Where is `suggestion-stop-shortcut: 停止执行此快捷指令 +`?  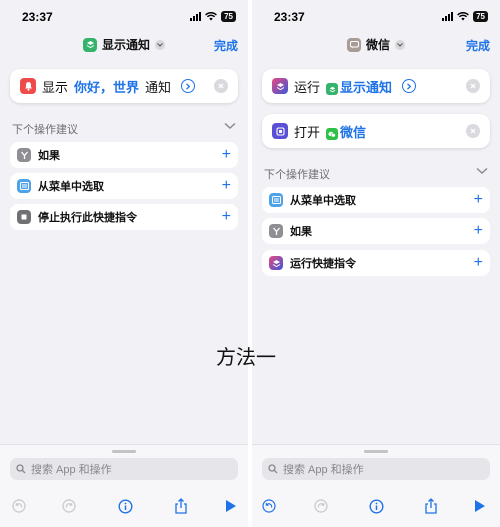 suggestion-stop-shortcut: 停止执行此快捷指令 + is located at coordinates (124, 217).